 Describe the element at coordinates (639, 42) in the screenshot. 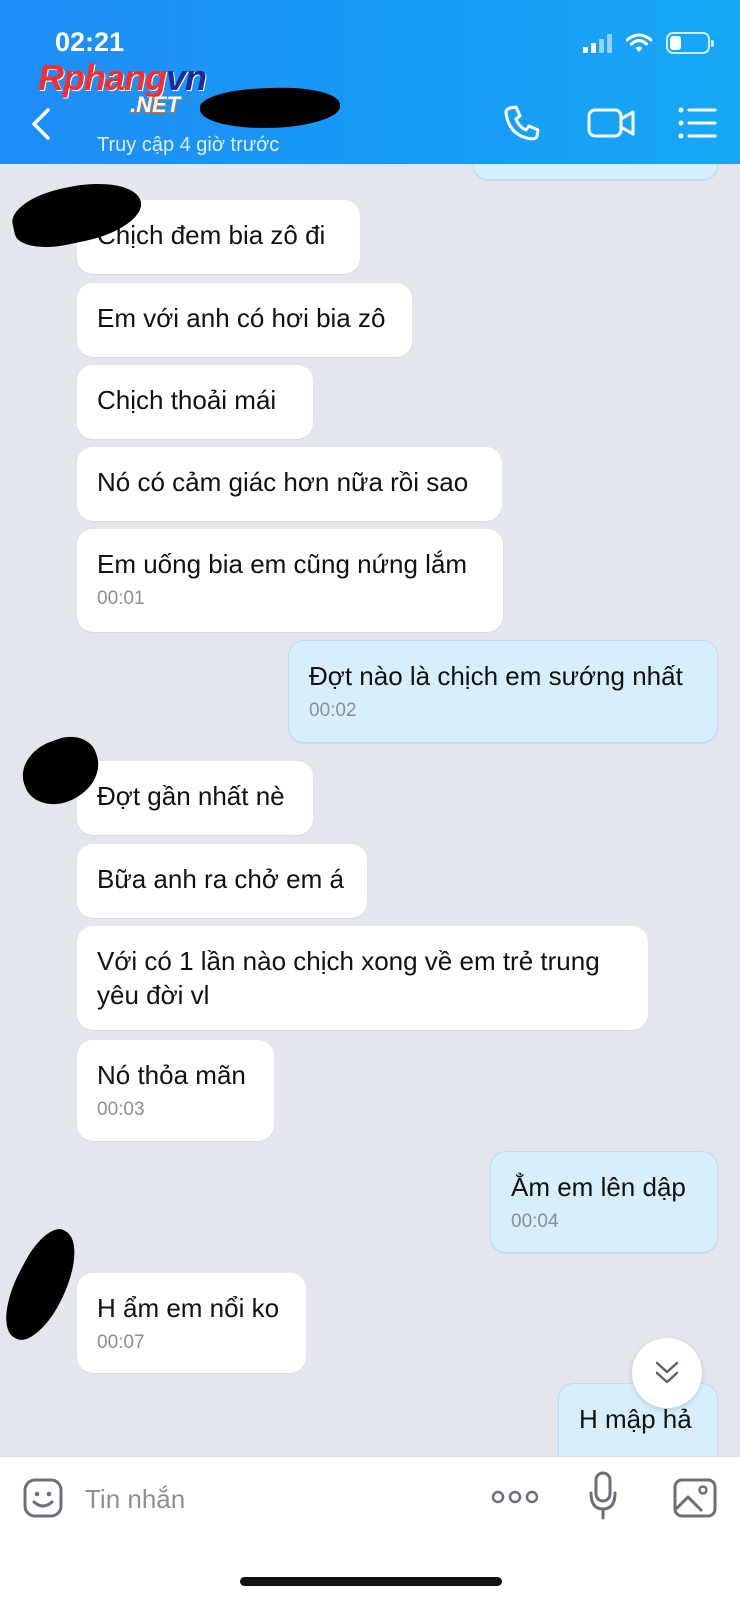

I see `wifi-icon` at that location.